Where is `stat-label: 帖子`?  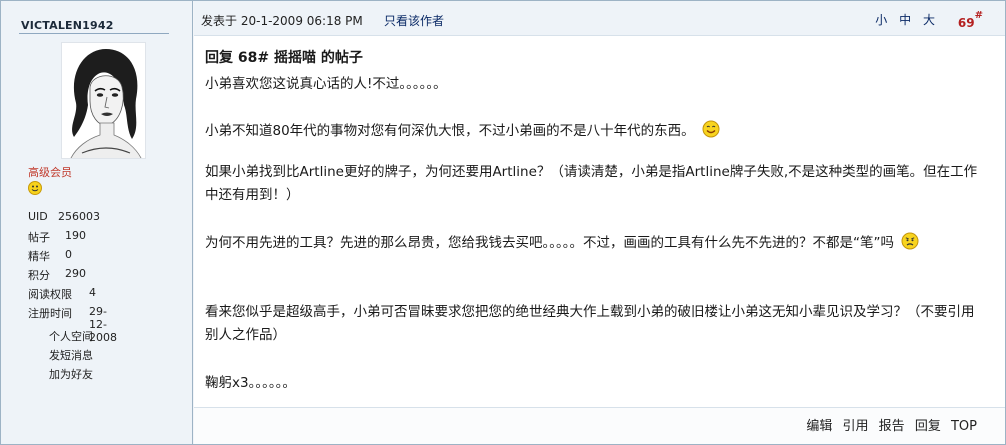
stat-label: 帖子 is located at coordinates (39, 237).